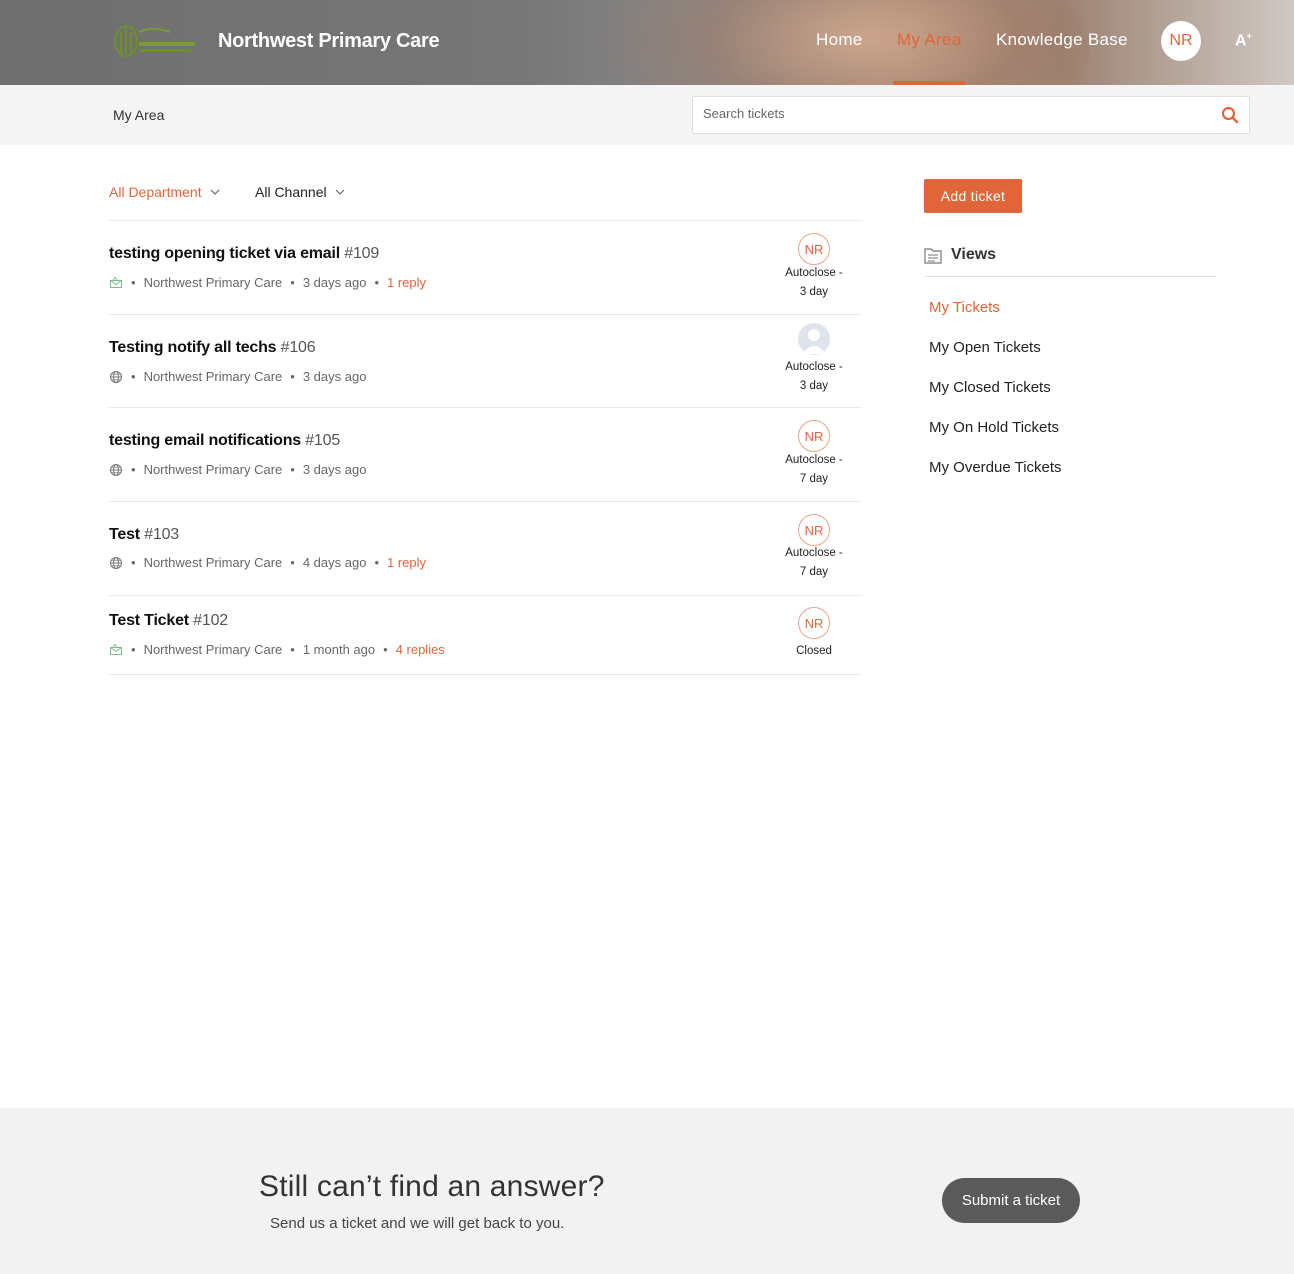 This screenshot has height=1274, width=1294. I want to click on search-box, so click(971, 115).